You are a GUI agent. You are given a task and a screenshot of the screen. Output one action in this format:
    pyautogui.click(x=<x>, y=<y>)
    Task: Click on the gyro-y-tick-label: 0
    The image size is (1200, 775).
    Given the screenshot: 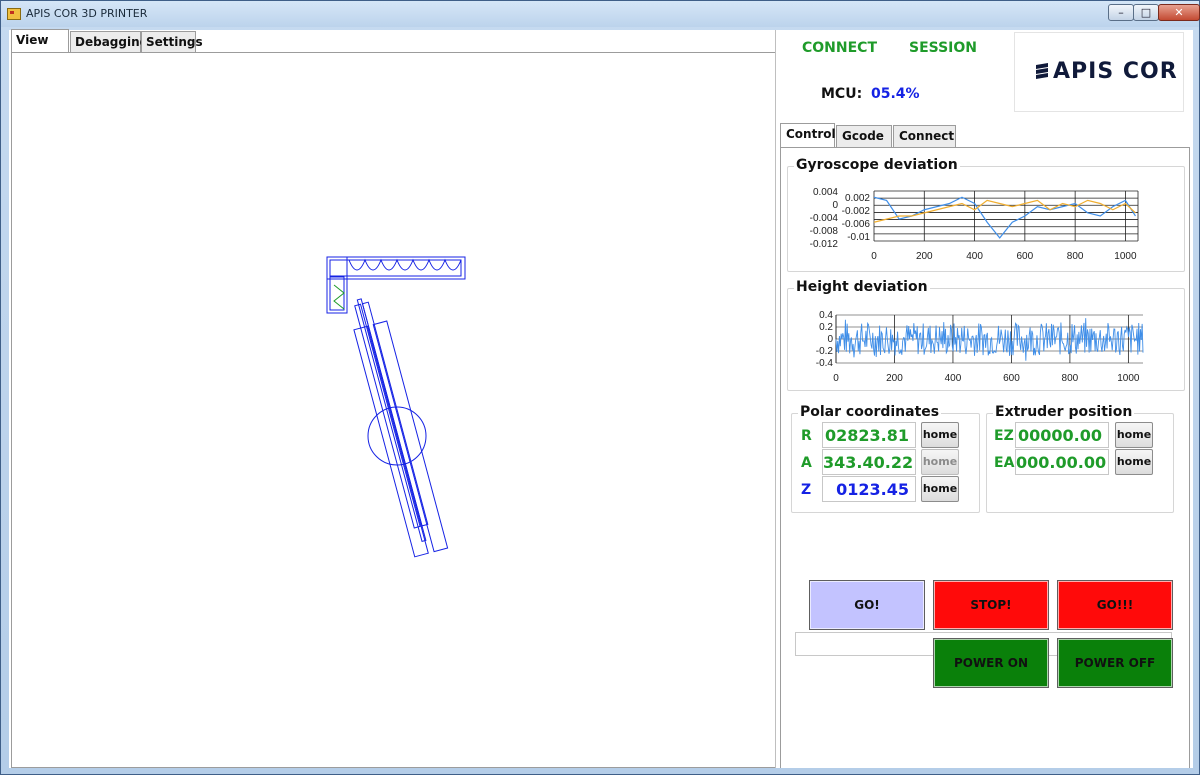 What is the action you would take?
    pyautogui.click(x=835, y=205)
    